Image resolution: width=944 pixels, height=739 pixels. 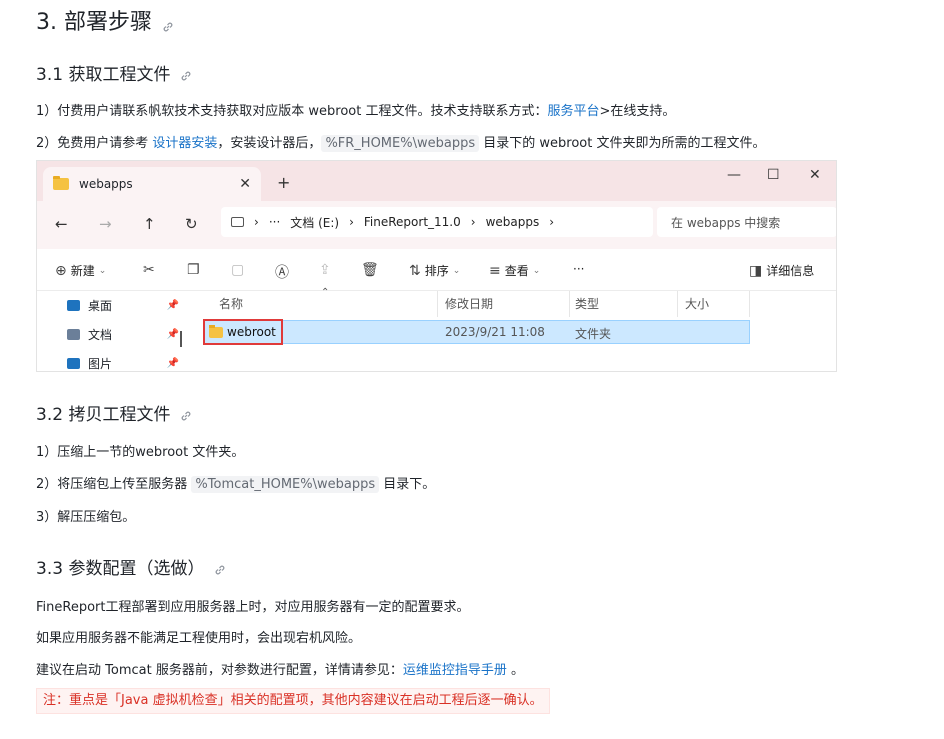 I want to click on back-button: ←, so click(x=61, y=224).